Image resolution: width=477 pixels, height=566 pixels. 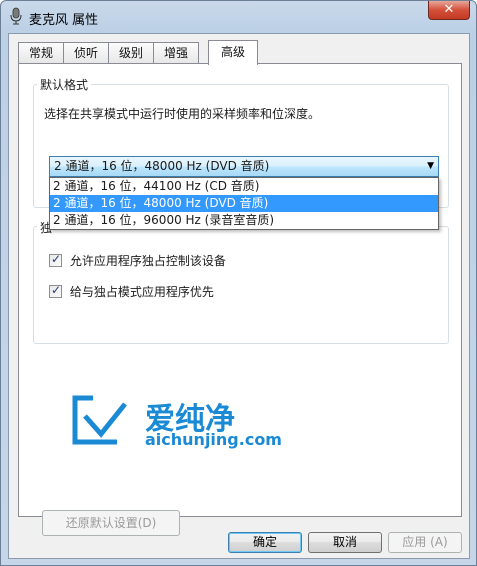 What do you see at coordinates (213, 439) in the screenshot?
I see `watermark-url: aichunjing.com` at bounding box center [213, 439].